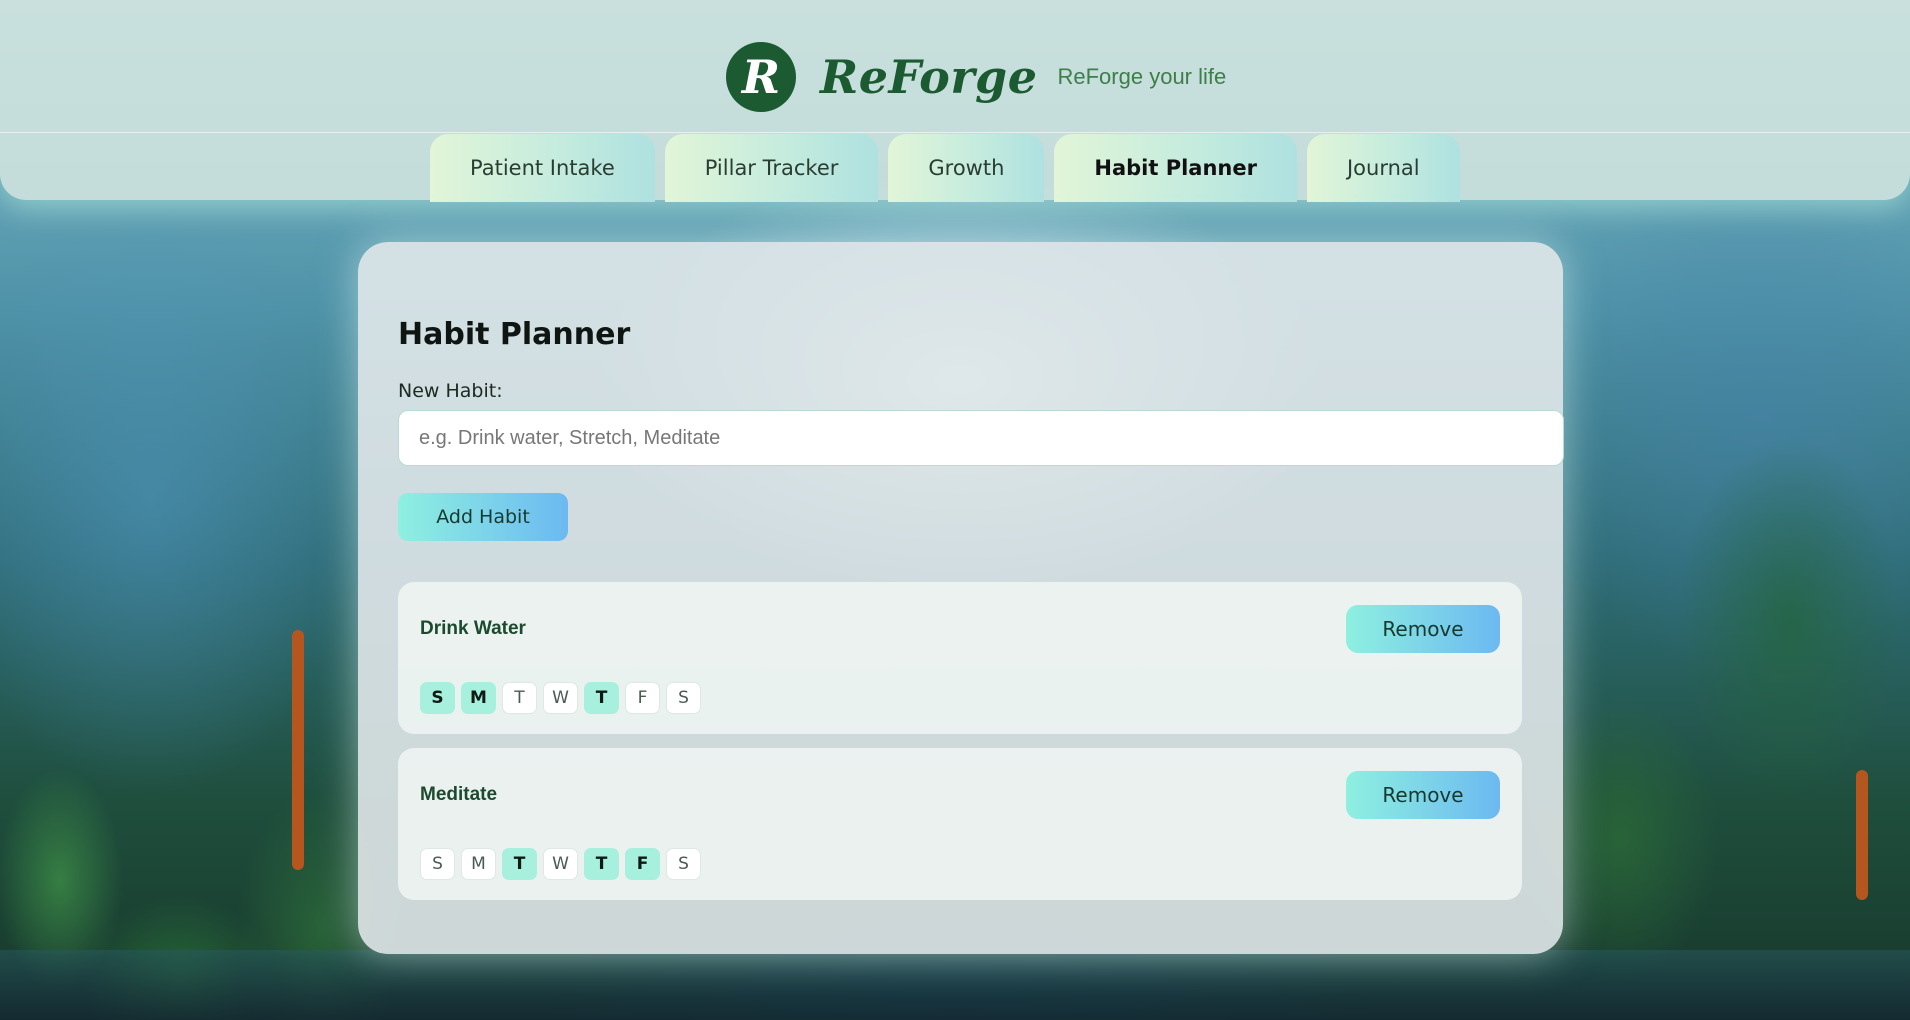  I want to click on background-cattail-right, so click(1862, 835).